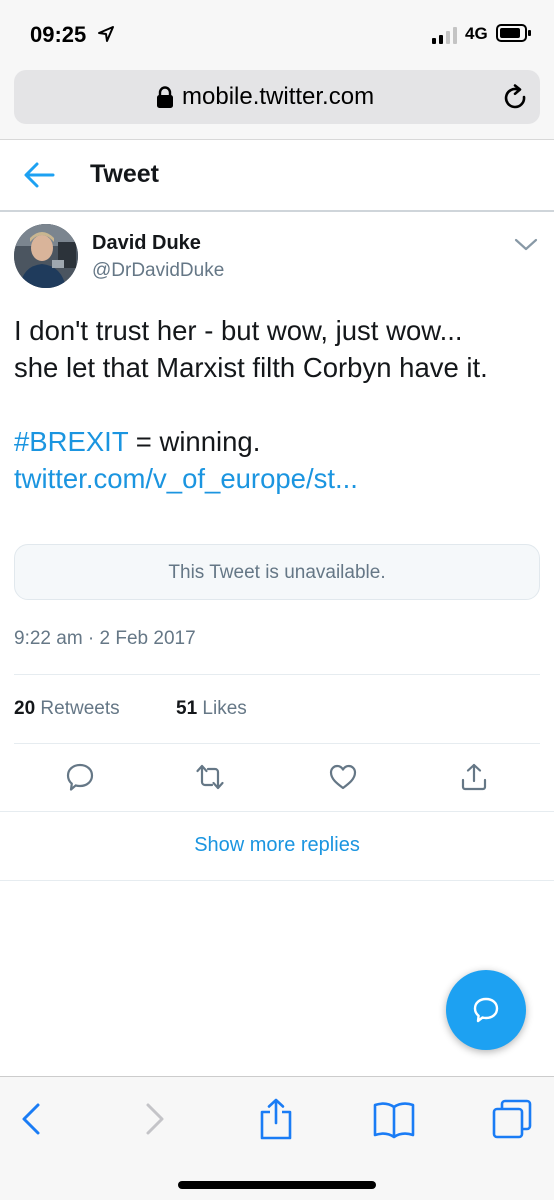 This screenshot has width=554, height=1200. What do you see at coordinates (277, 845) in the screenshot?
I see `show-more-replies-link: Show more replies` at bounding box center [277, 845].